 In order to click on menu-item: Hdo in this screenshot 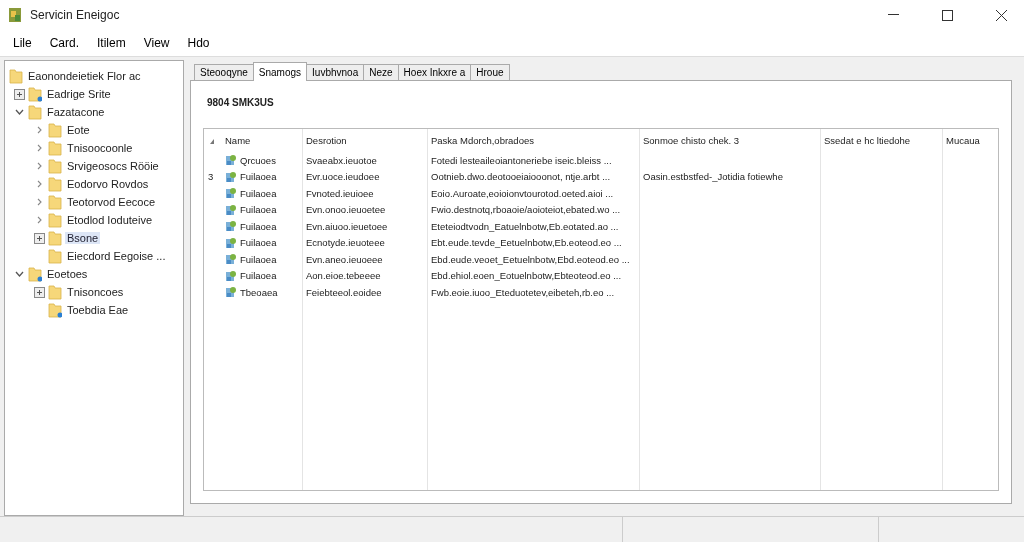, I will do `click(198, 43)`.